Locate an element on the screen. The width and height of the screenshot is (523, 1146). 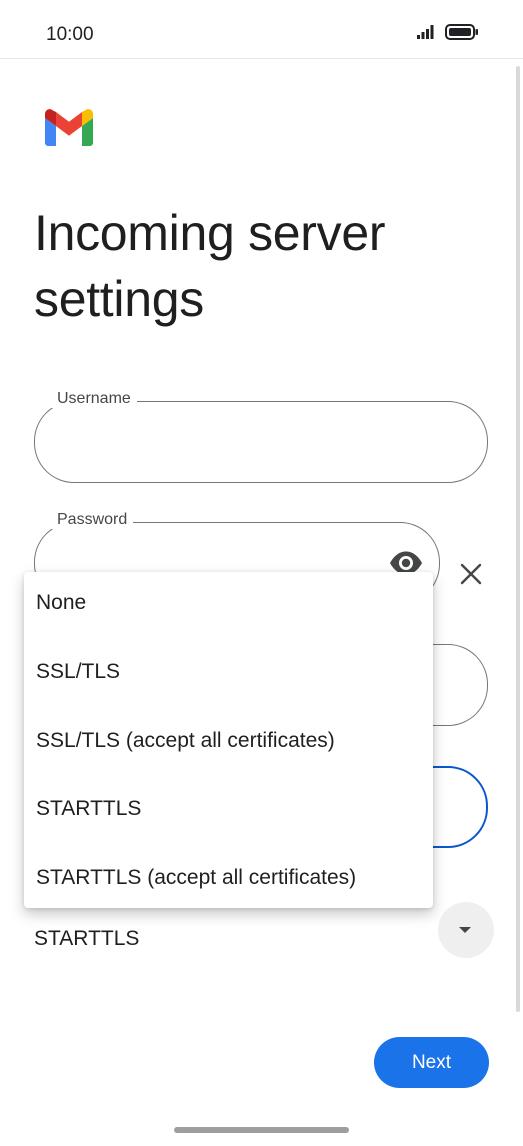
gmail-logo is located at coordinates (69, 127).